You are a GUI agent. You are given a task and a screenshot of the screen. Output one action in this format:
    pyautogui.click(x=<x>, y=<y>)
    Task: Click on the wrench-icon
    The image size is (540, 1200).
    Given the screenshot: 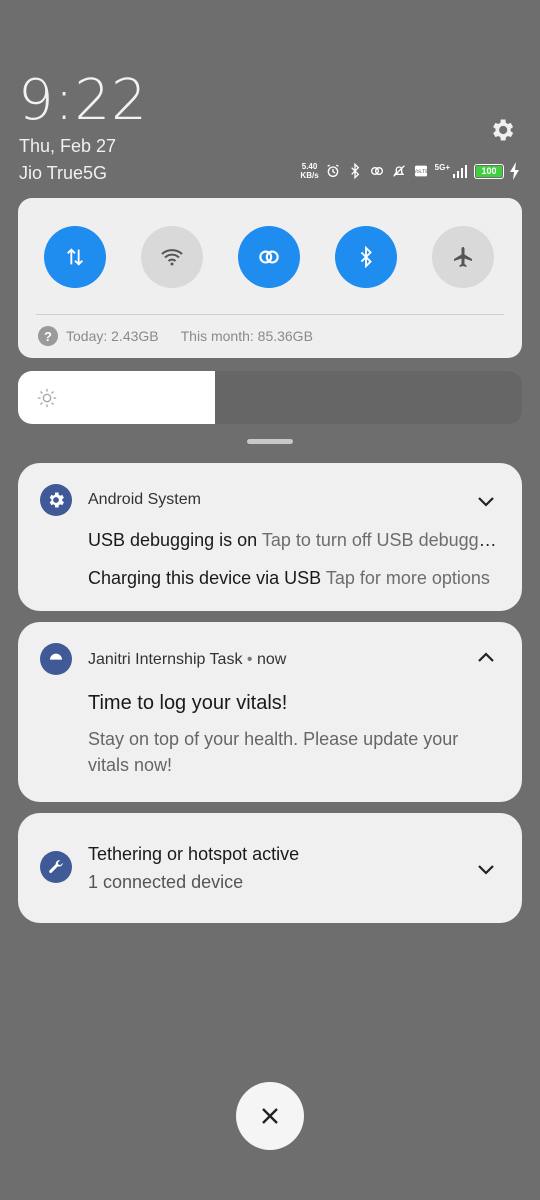 What is the action you would take?
    pyautogui.click(x=56, y=866)
    